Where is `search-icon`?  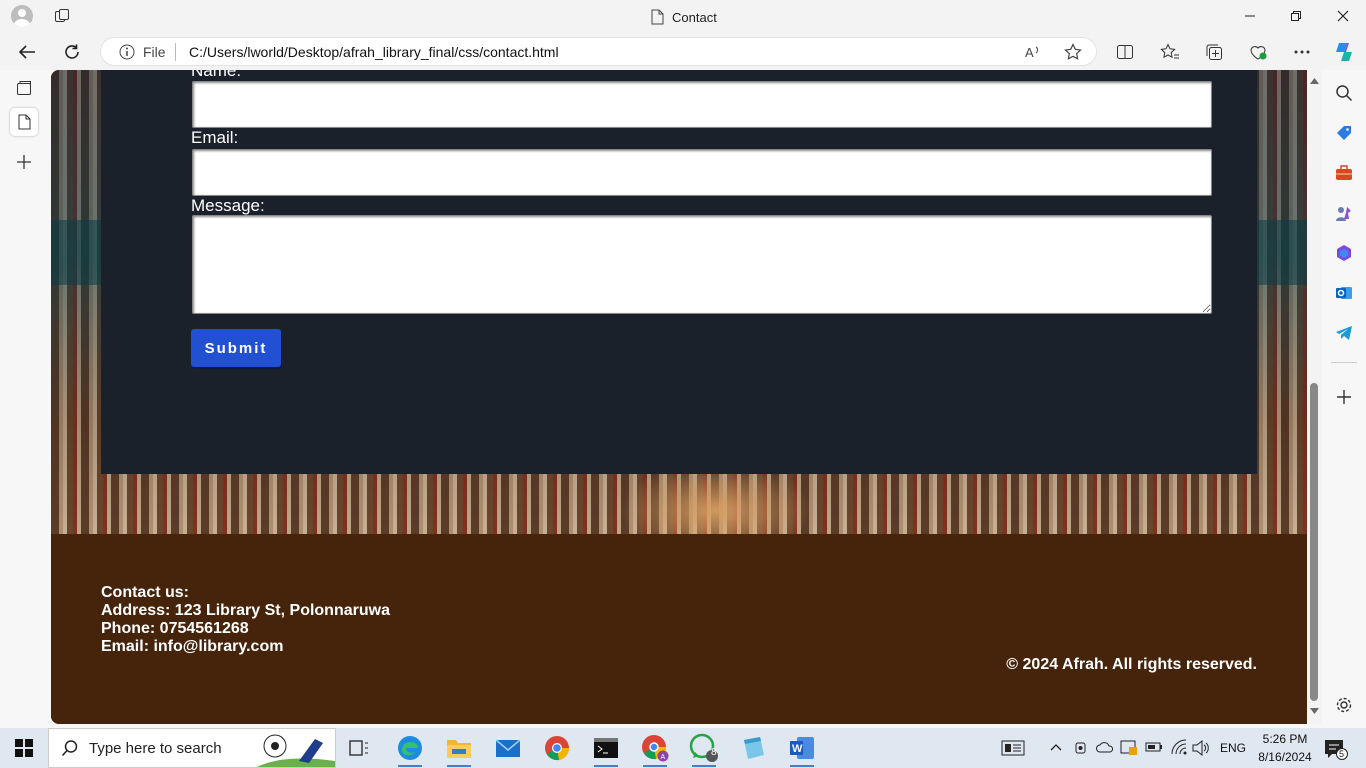
search-icon is located at coordinates (1344, 93).